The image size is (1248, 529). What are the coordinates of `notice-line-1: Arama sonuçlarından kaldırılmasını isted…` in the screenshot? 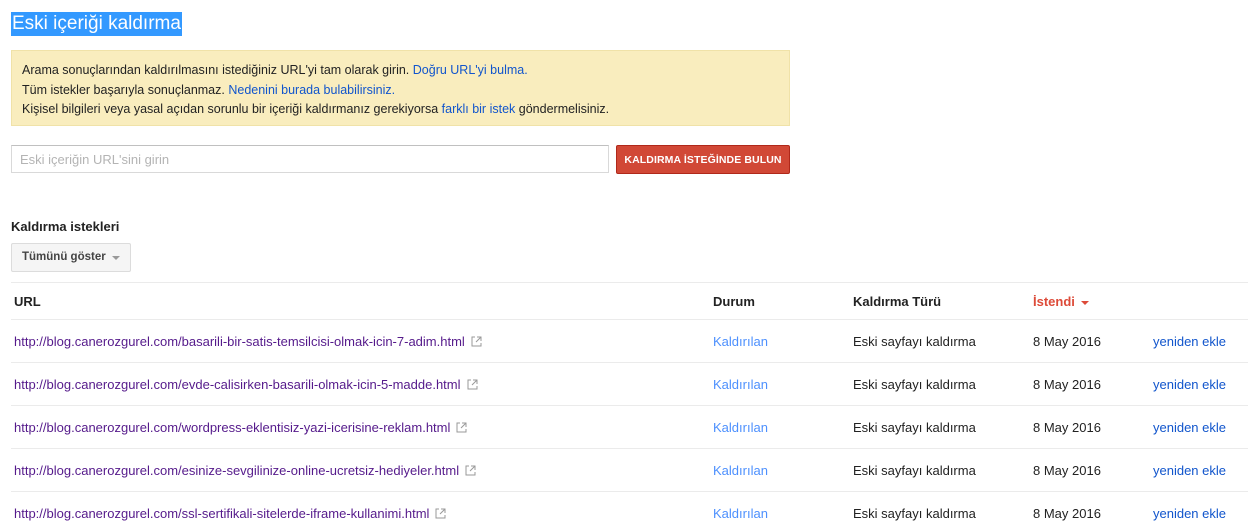 It's located at (400, 71).